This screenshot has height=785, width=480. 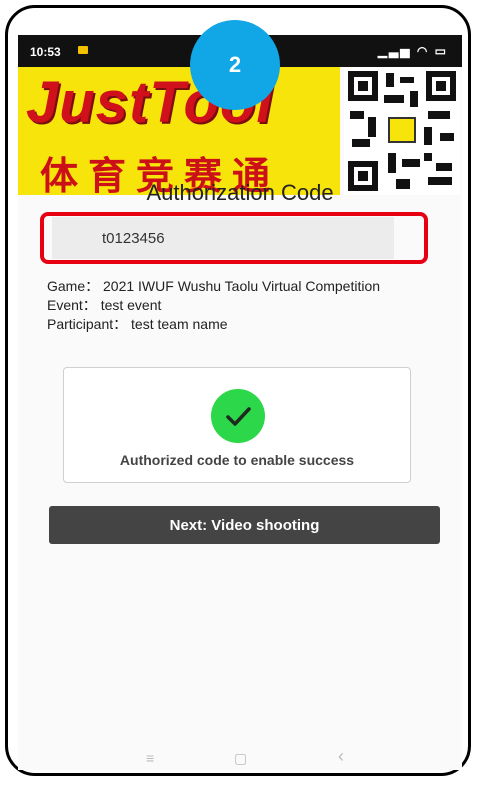 What do you see at coordinates (150, 758) in the screenshot?
I see `menu-icon: ≡` at bounding box center [150, 758].